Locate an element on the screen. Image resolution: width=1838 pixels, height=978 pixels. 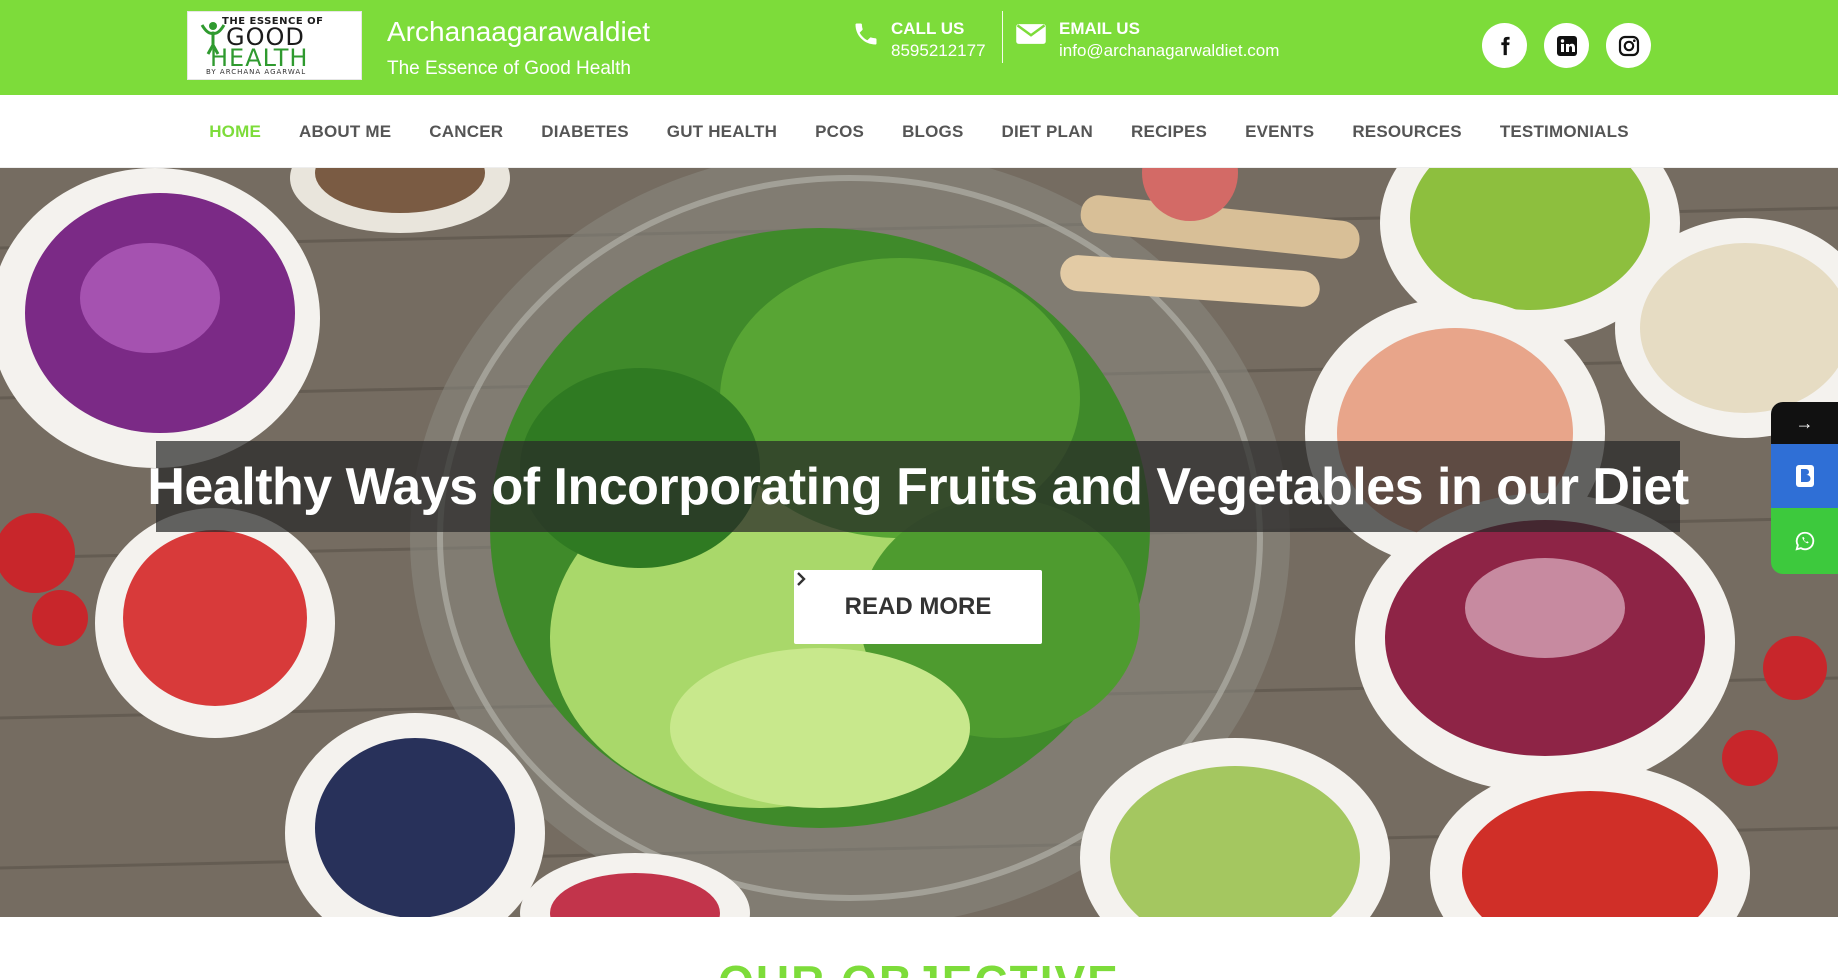
whatsapp-icon is located at coordinates (1804, 541).